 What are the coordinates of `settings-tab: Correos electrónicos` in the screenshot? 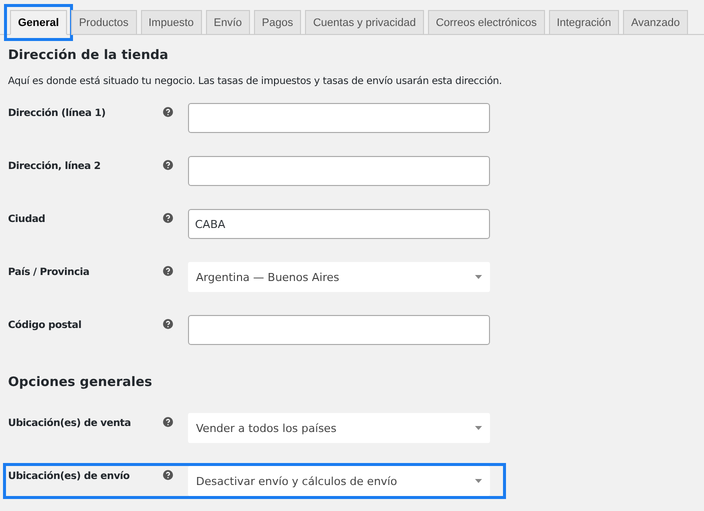 It's located at (486, 22).